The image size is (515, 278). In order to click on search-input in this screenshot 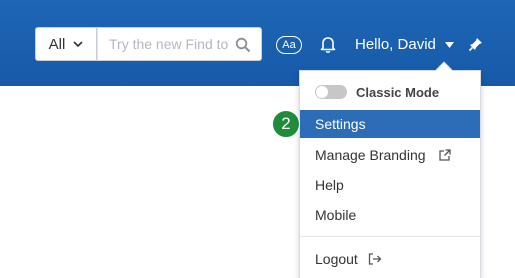, I will do `click(169, 44)`.